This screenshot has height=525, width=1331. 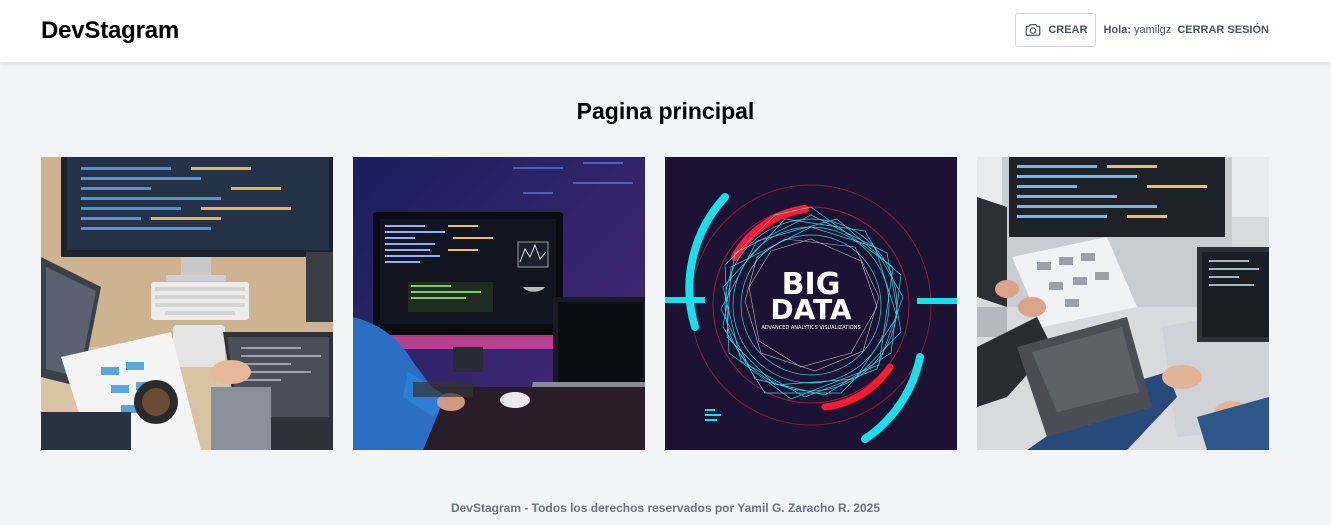 I want to click on page-title: Pagina principal, so click(x=665, y=111).